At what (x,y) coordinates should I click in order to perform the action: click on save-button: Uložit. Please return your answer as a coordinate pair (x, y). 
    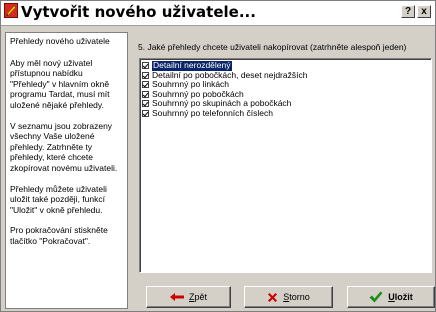
    Looking at the image, I should click on (391, 297).